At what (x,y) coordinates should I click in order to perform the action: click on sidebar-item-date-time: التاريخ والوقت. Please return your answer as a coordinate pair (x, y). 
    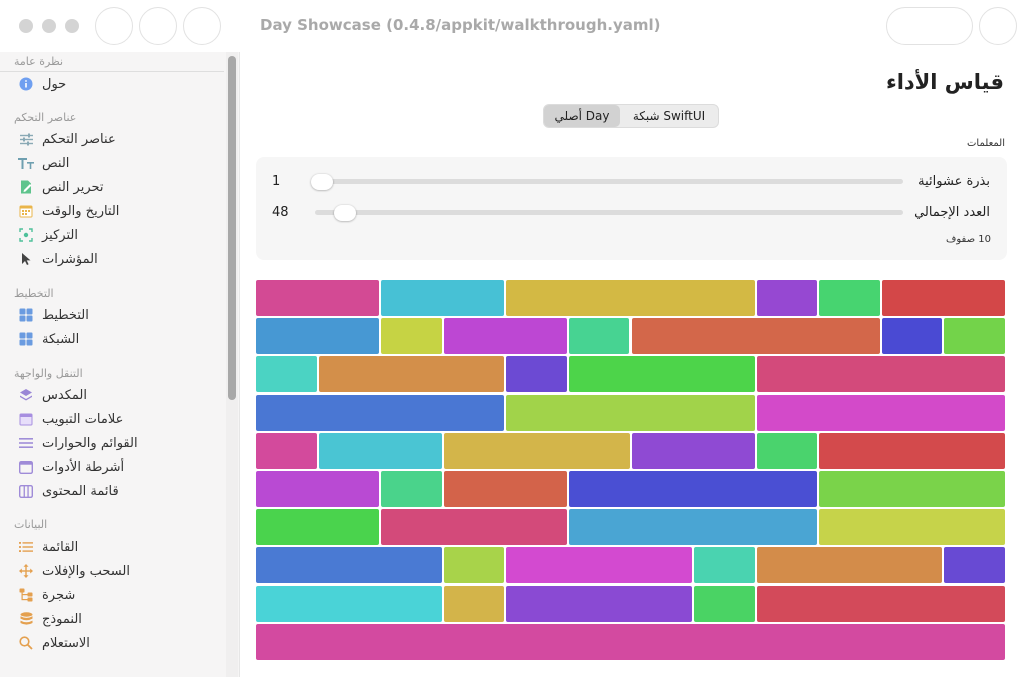
    Looking at the image, I should click on (118, 211).